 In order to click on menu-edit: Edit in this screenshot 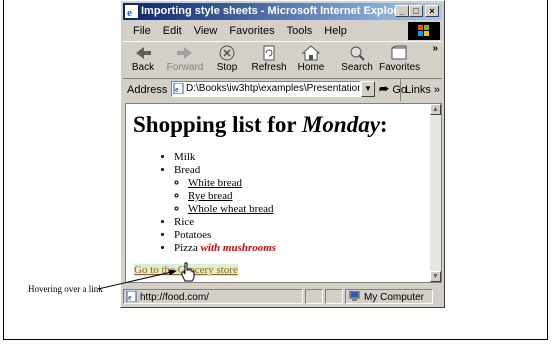, I will do `click(172, 31)`.